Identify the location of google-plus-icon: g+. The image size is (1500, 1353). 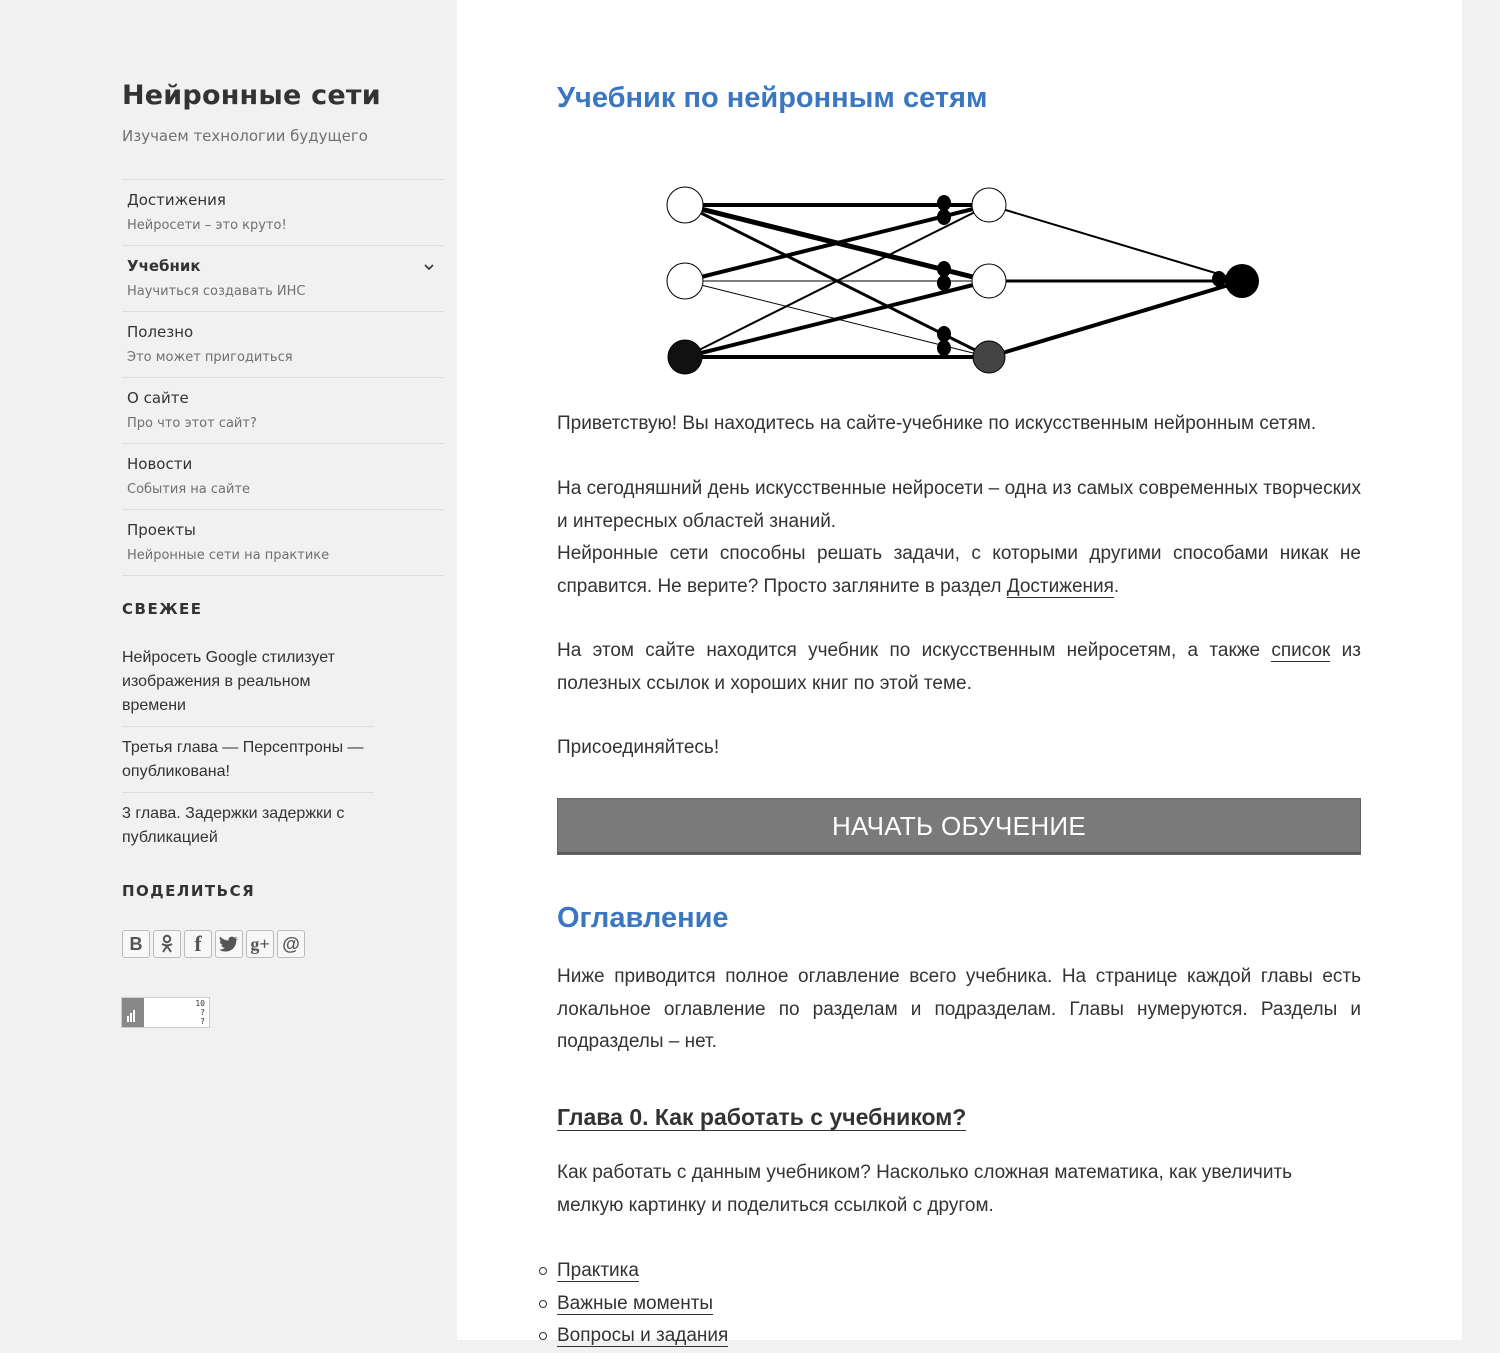
(260, 944).